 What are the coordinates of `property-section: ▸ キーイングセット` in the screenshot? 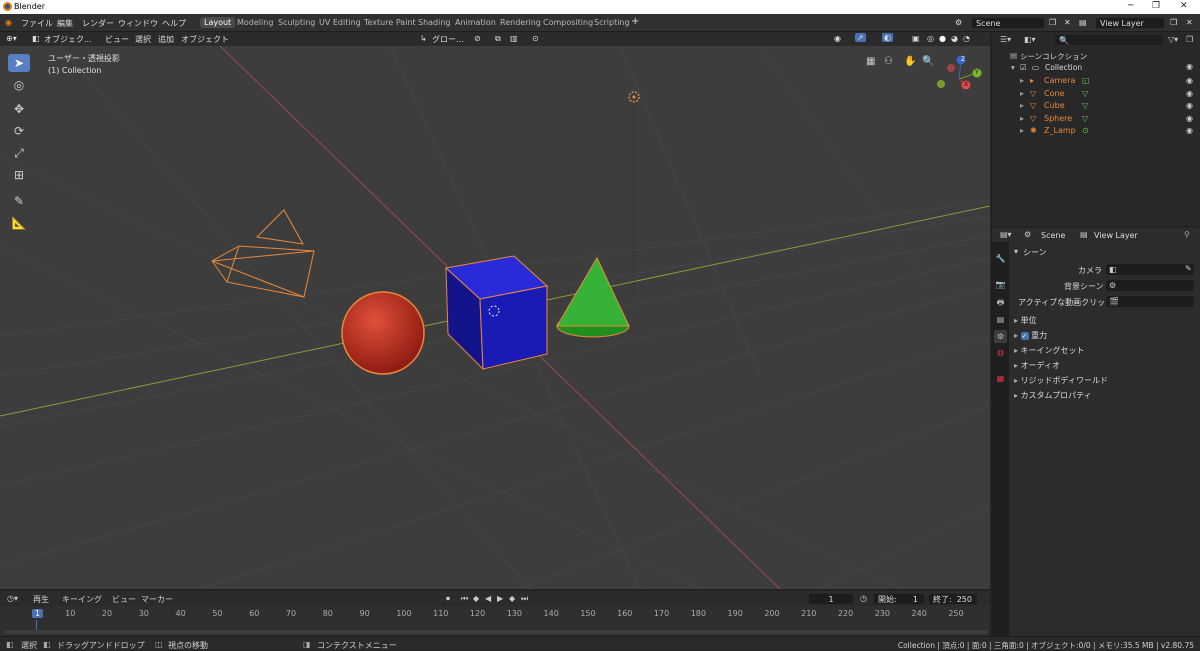 It's located at (1104, 351).